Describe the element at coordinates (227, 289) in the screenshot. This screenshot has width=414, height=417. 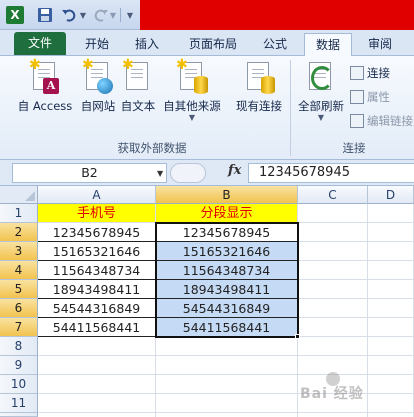
I see `segmented-cell: 18943498411` at that location.